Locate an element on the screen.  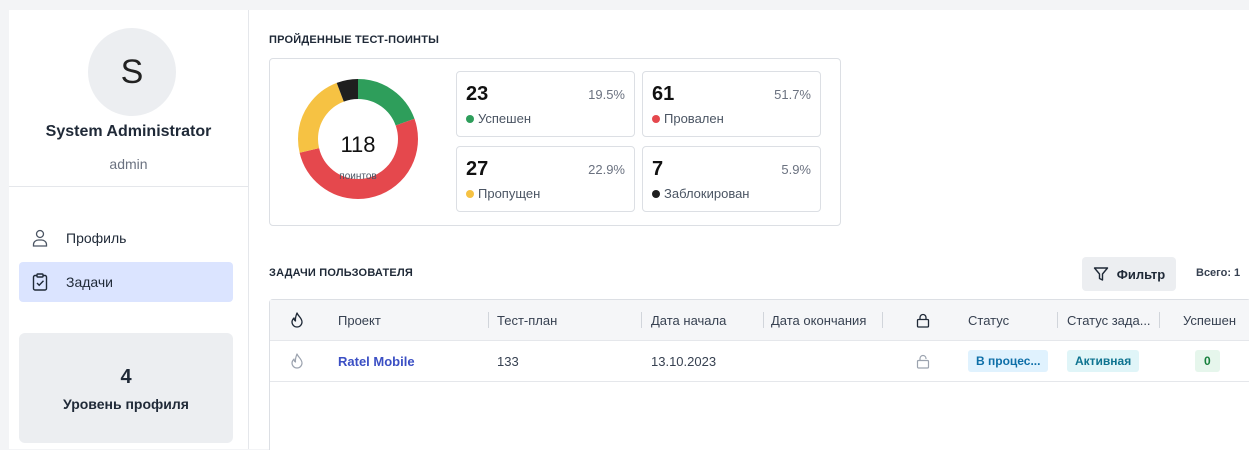
filter-button-label: Фильтр is located at coordinates (1141, 274).